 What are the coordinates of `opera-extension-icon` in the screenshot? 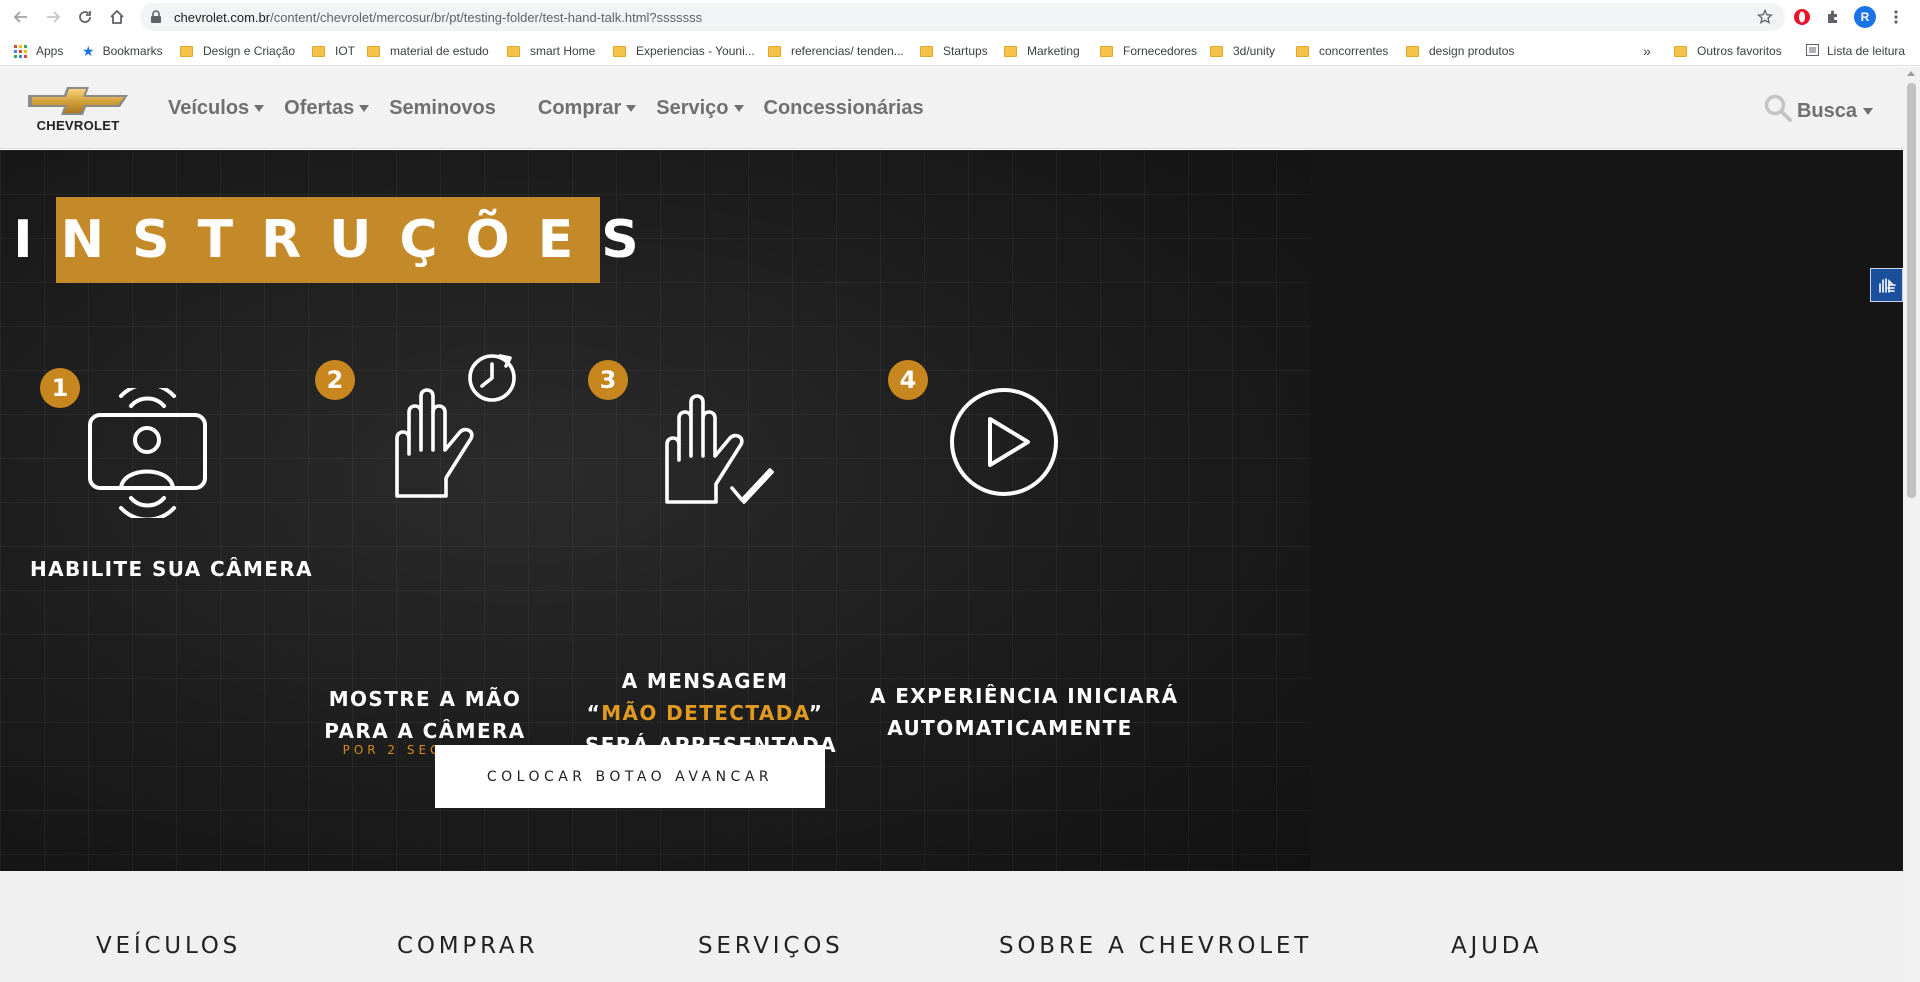 It's located at (1802, 17).